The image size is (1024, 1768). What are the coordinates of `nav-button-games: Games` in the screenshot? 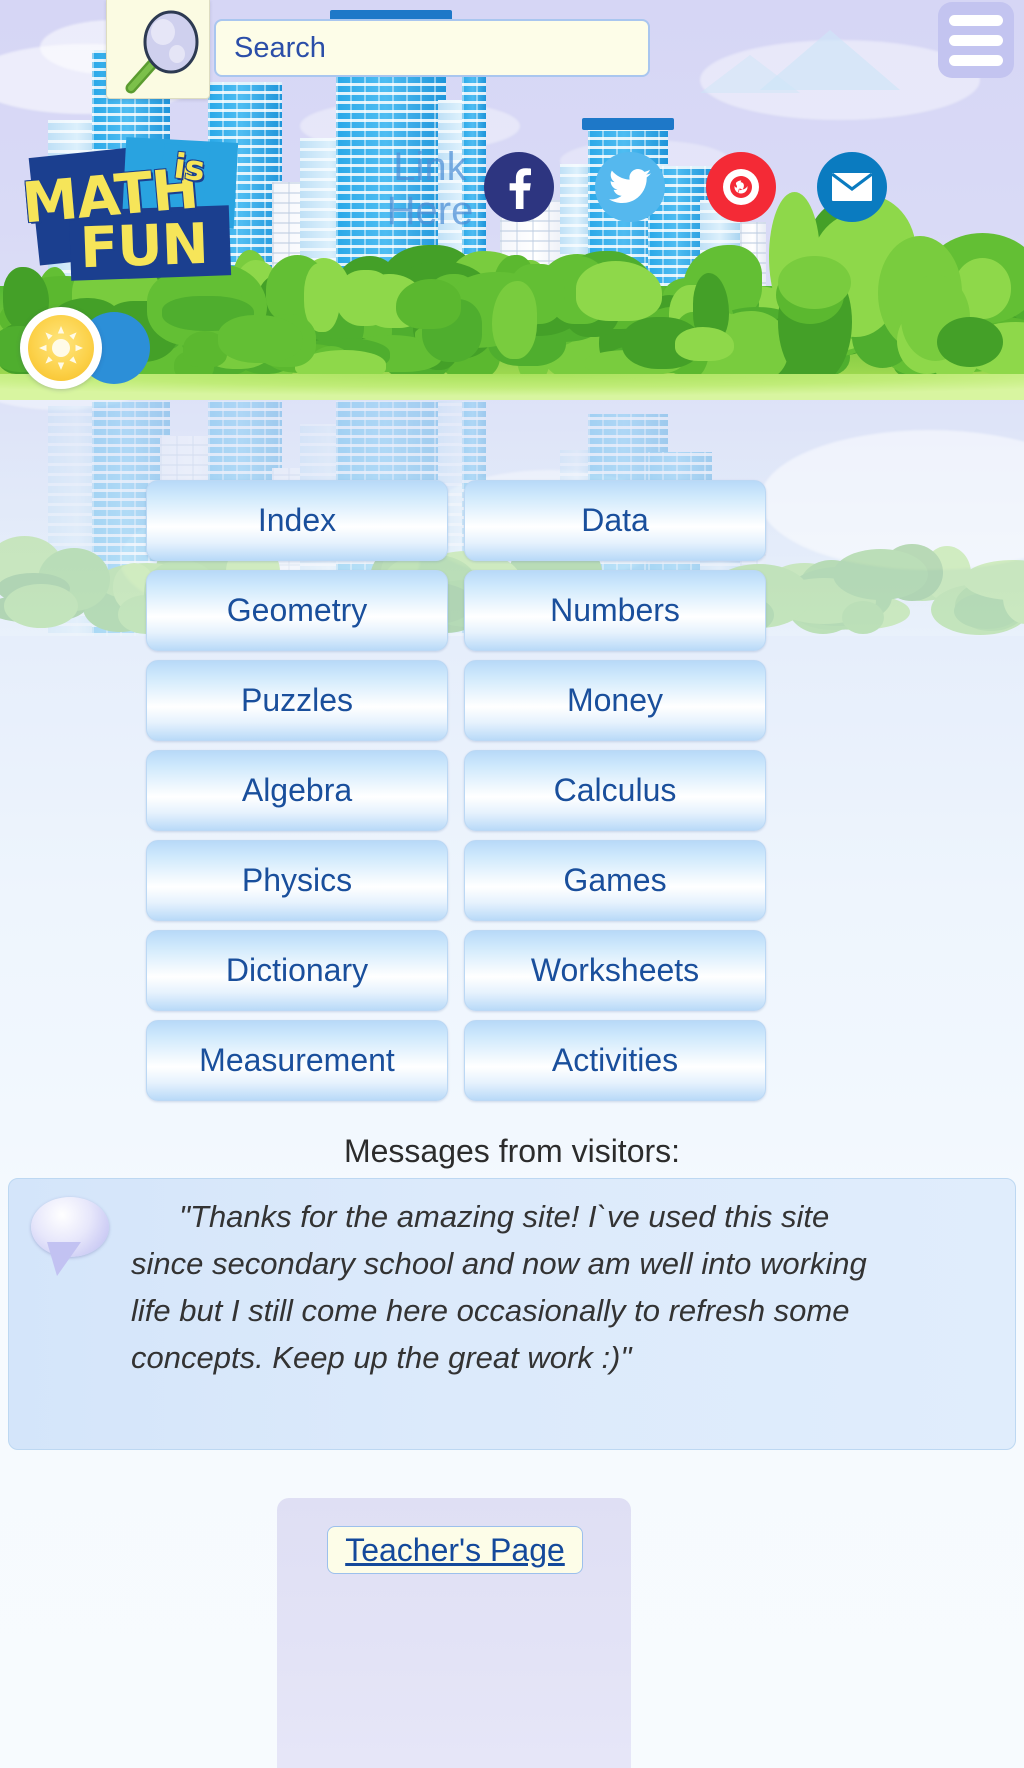 It's located at (615, 880).